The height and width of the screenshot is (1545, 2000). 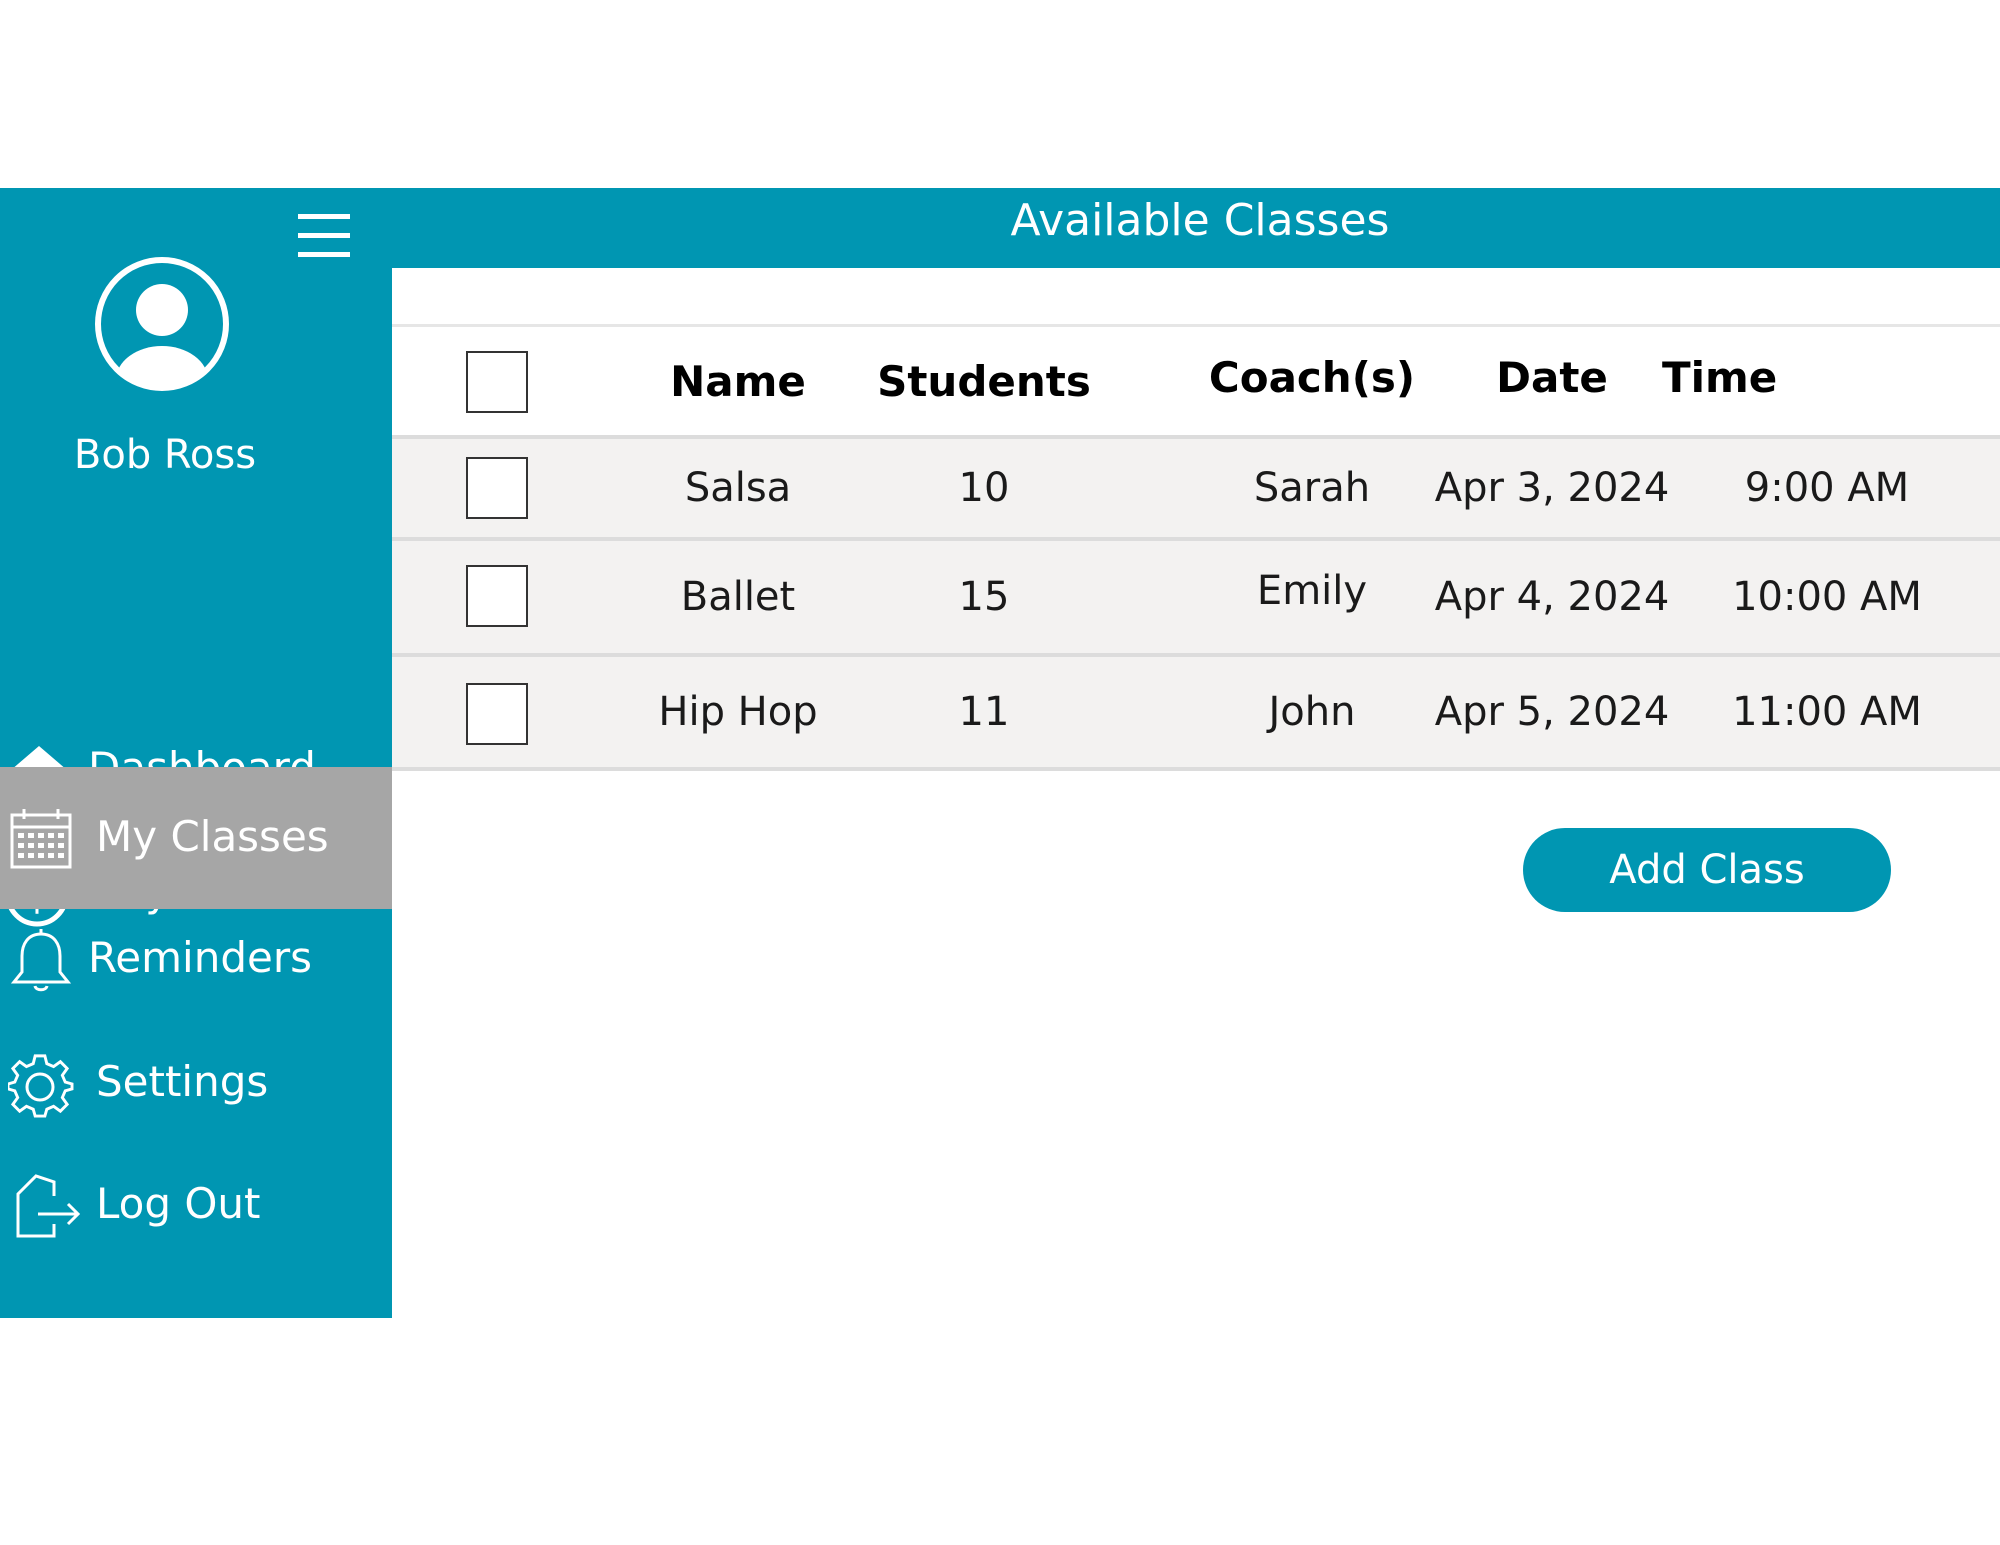 I want to click on sidebar-item-log-out: Log Out, so click(x=196, y=1214).